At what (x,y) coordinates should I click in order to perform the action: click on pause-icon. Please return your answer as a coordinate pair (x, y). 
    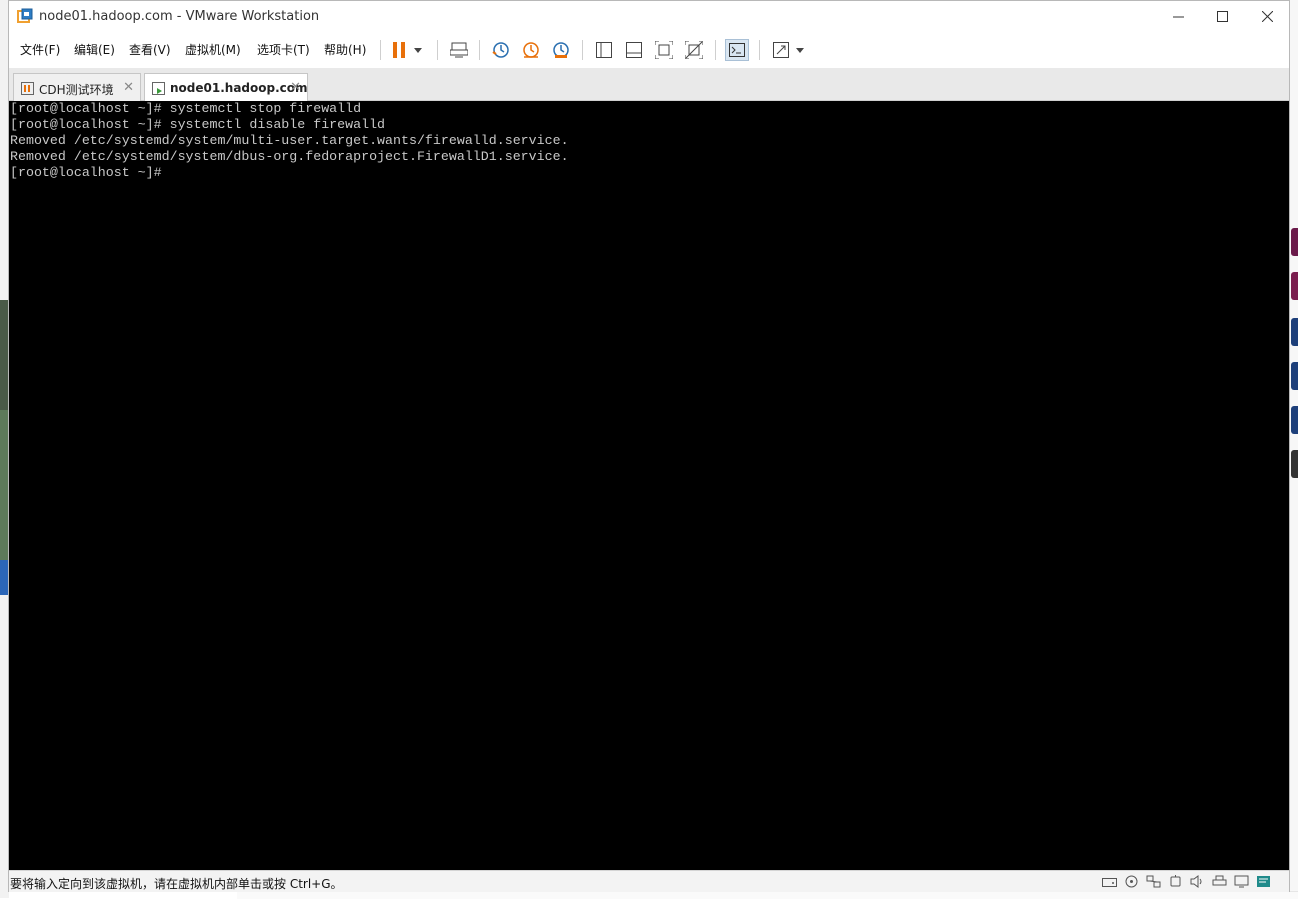
    Looking at the image, I should click on (399, 50).